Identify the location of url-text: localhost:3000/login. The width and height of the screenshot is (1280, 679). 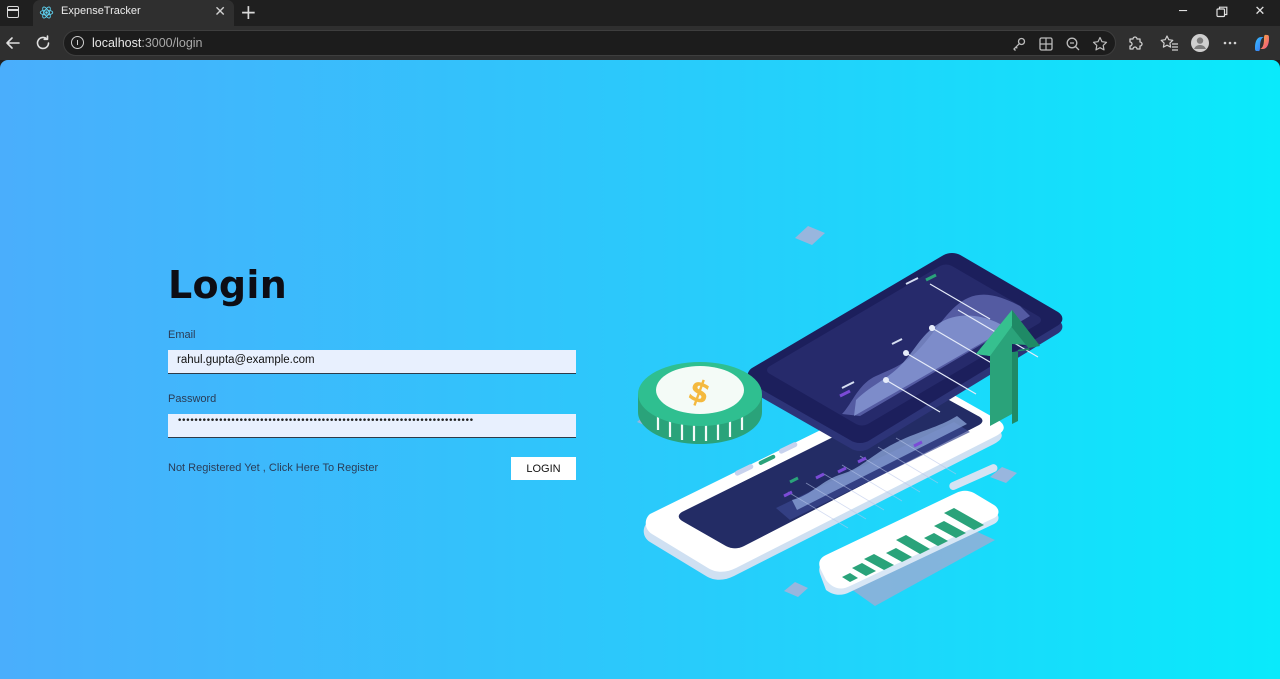
(147, 43).